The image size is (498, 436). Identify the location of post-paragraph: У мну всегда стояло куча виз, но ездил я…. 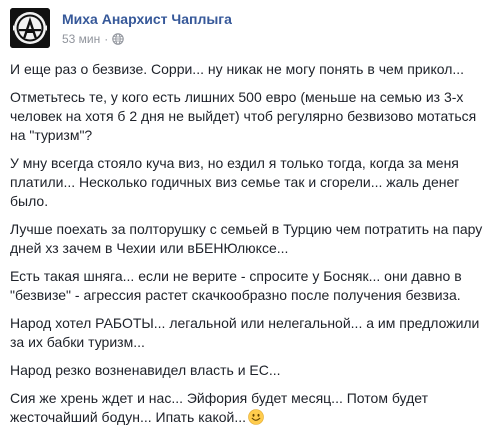
(235, 182).